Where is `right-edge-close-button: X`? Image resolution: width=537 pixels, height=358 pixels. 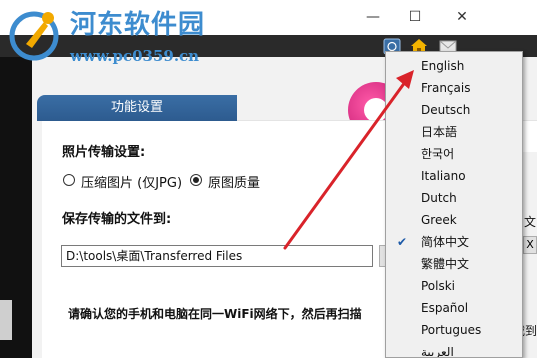 right-edge-close-button: X is located at coordinates (530, 245).